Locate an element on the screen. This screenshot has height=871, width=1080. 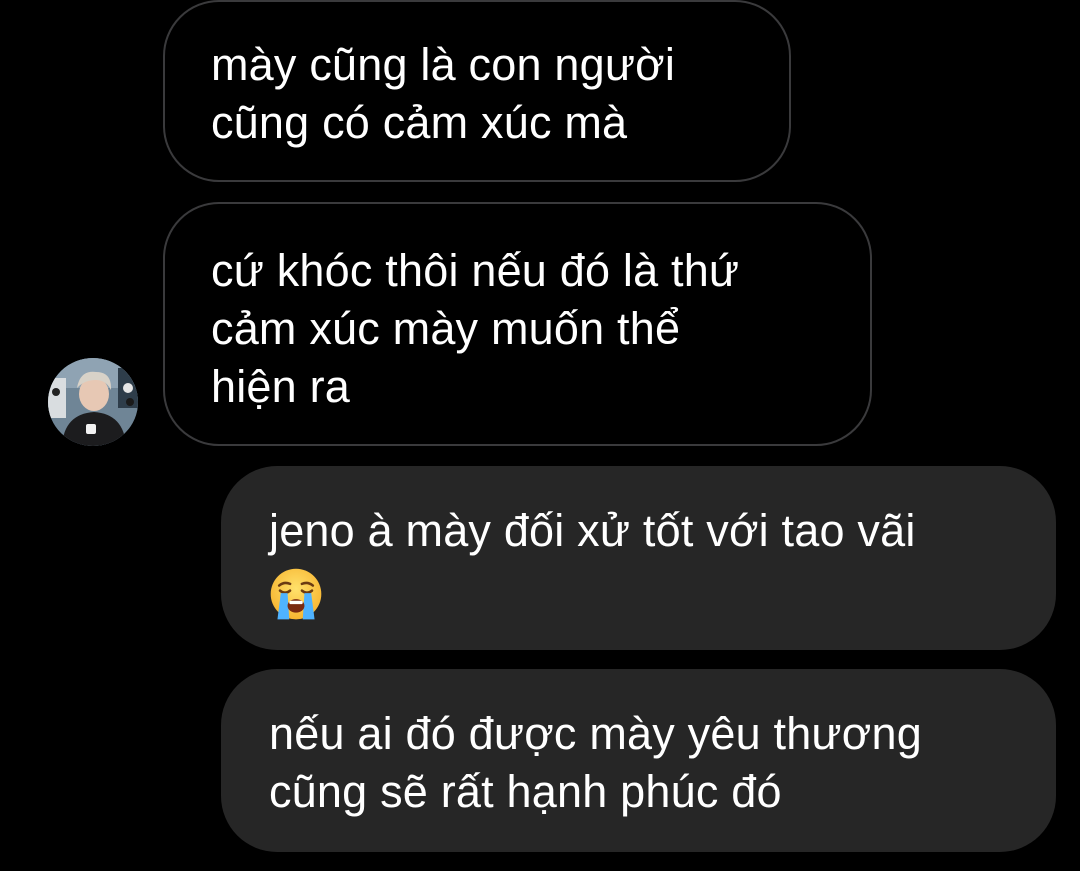
message-text-line: cũng có cảm xúc mà is located at coordinates (419, 122).